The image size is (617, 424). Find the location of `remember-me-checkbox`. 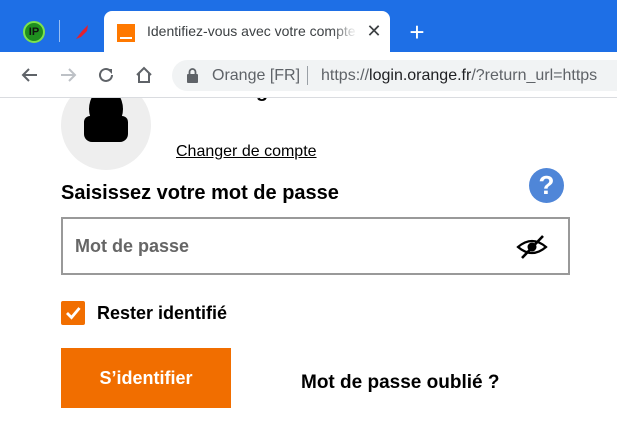

remember-me-checkbox is located at coordinates (73, 313).